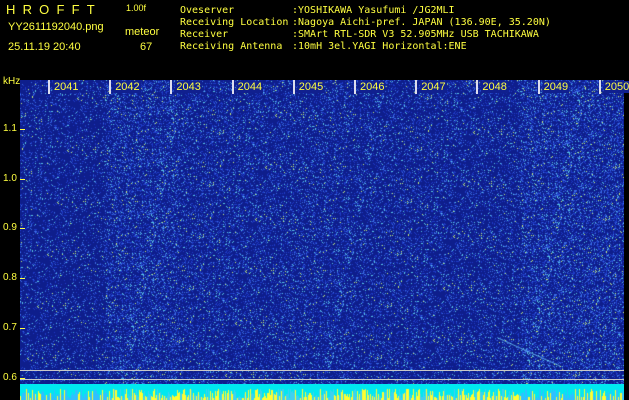 The height and width of the screenshot is (400, 629). Describe the element at coordinates (599, 87) in the screenshot. I see `time-tick-2050` at that location.